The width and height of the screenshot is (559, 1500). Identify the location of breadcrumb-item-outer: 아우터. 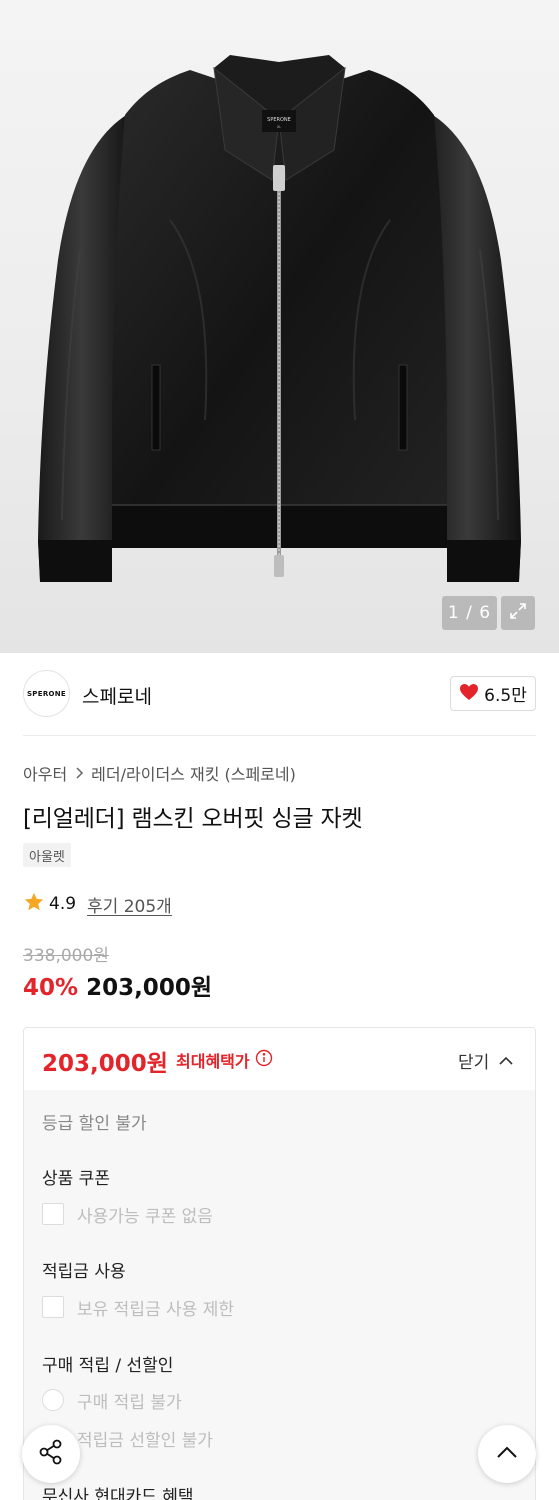
(45, 773).